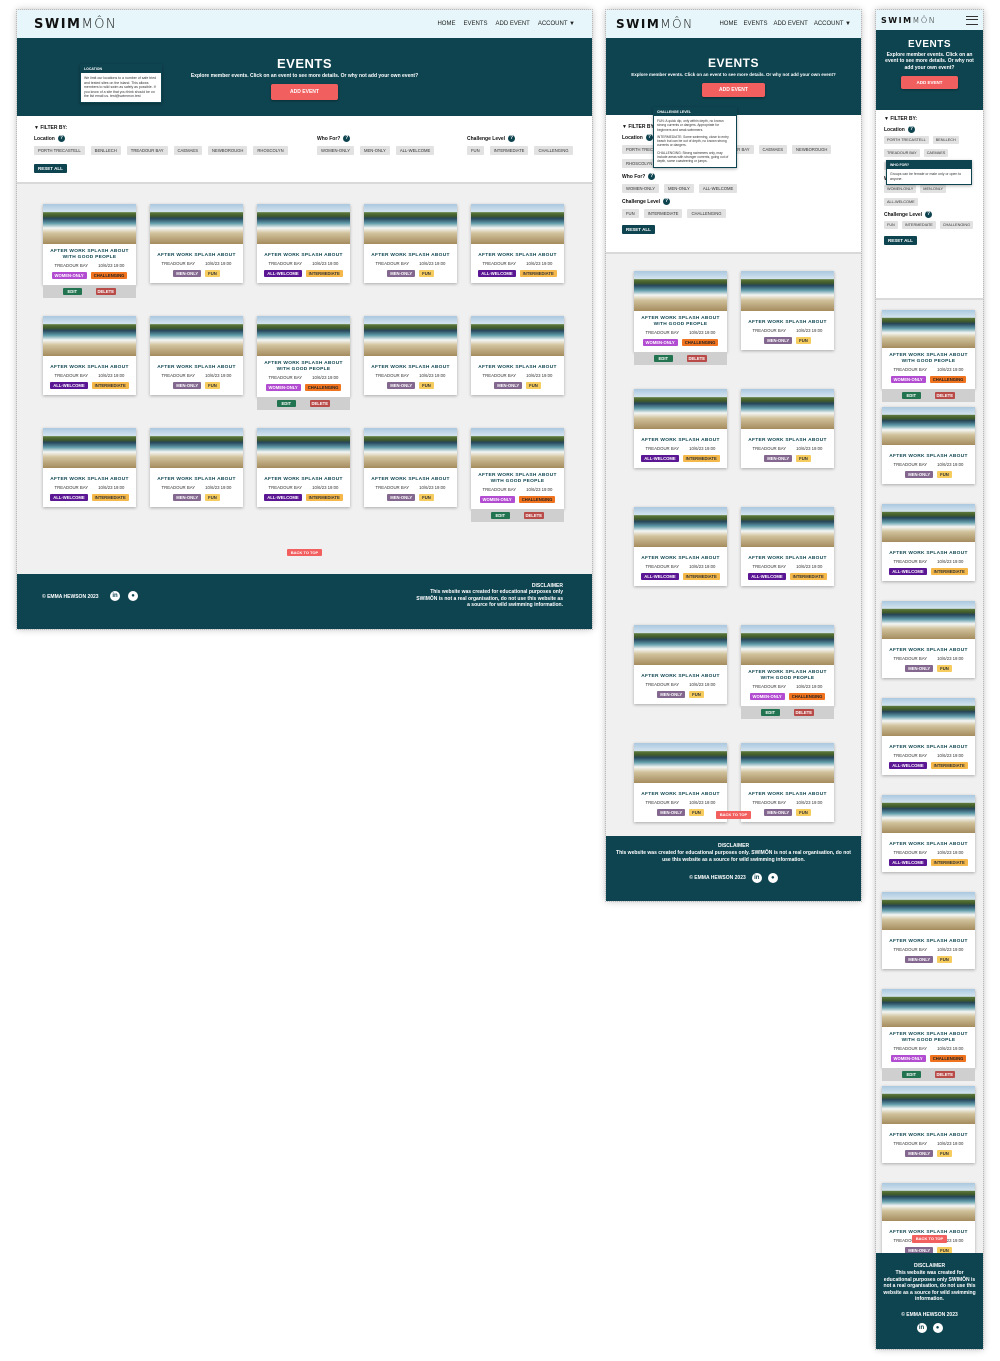  I want to click on nav-events: EVENTS, so click(755, 24).